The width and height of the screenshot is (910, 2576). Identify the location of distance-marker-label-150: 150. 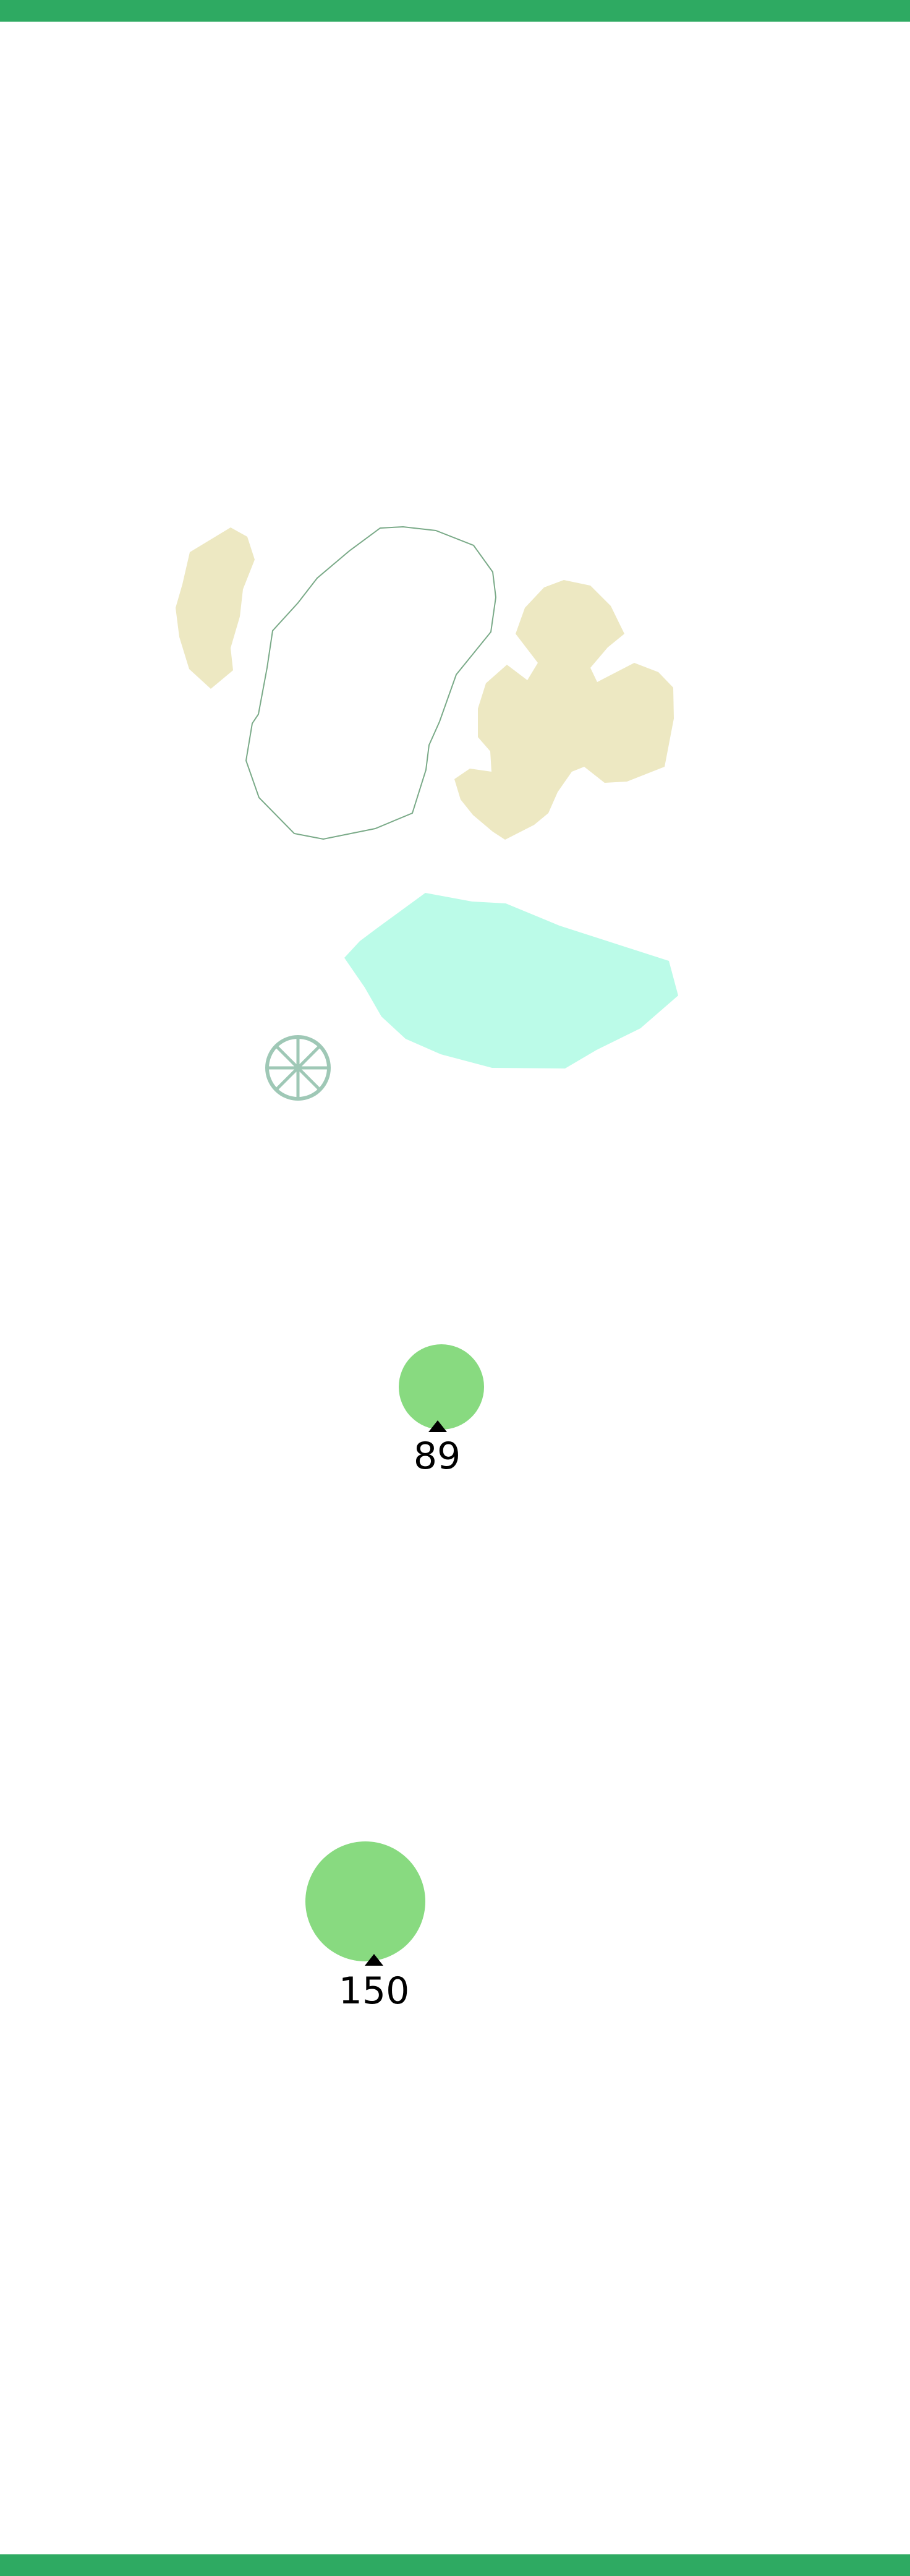
(375, 1991).